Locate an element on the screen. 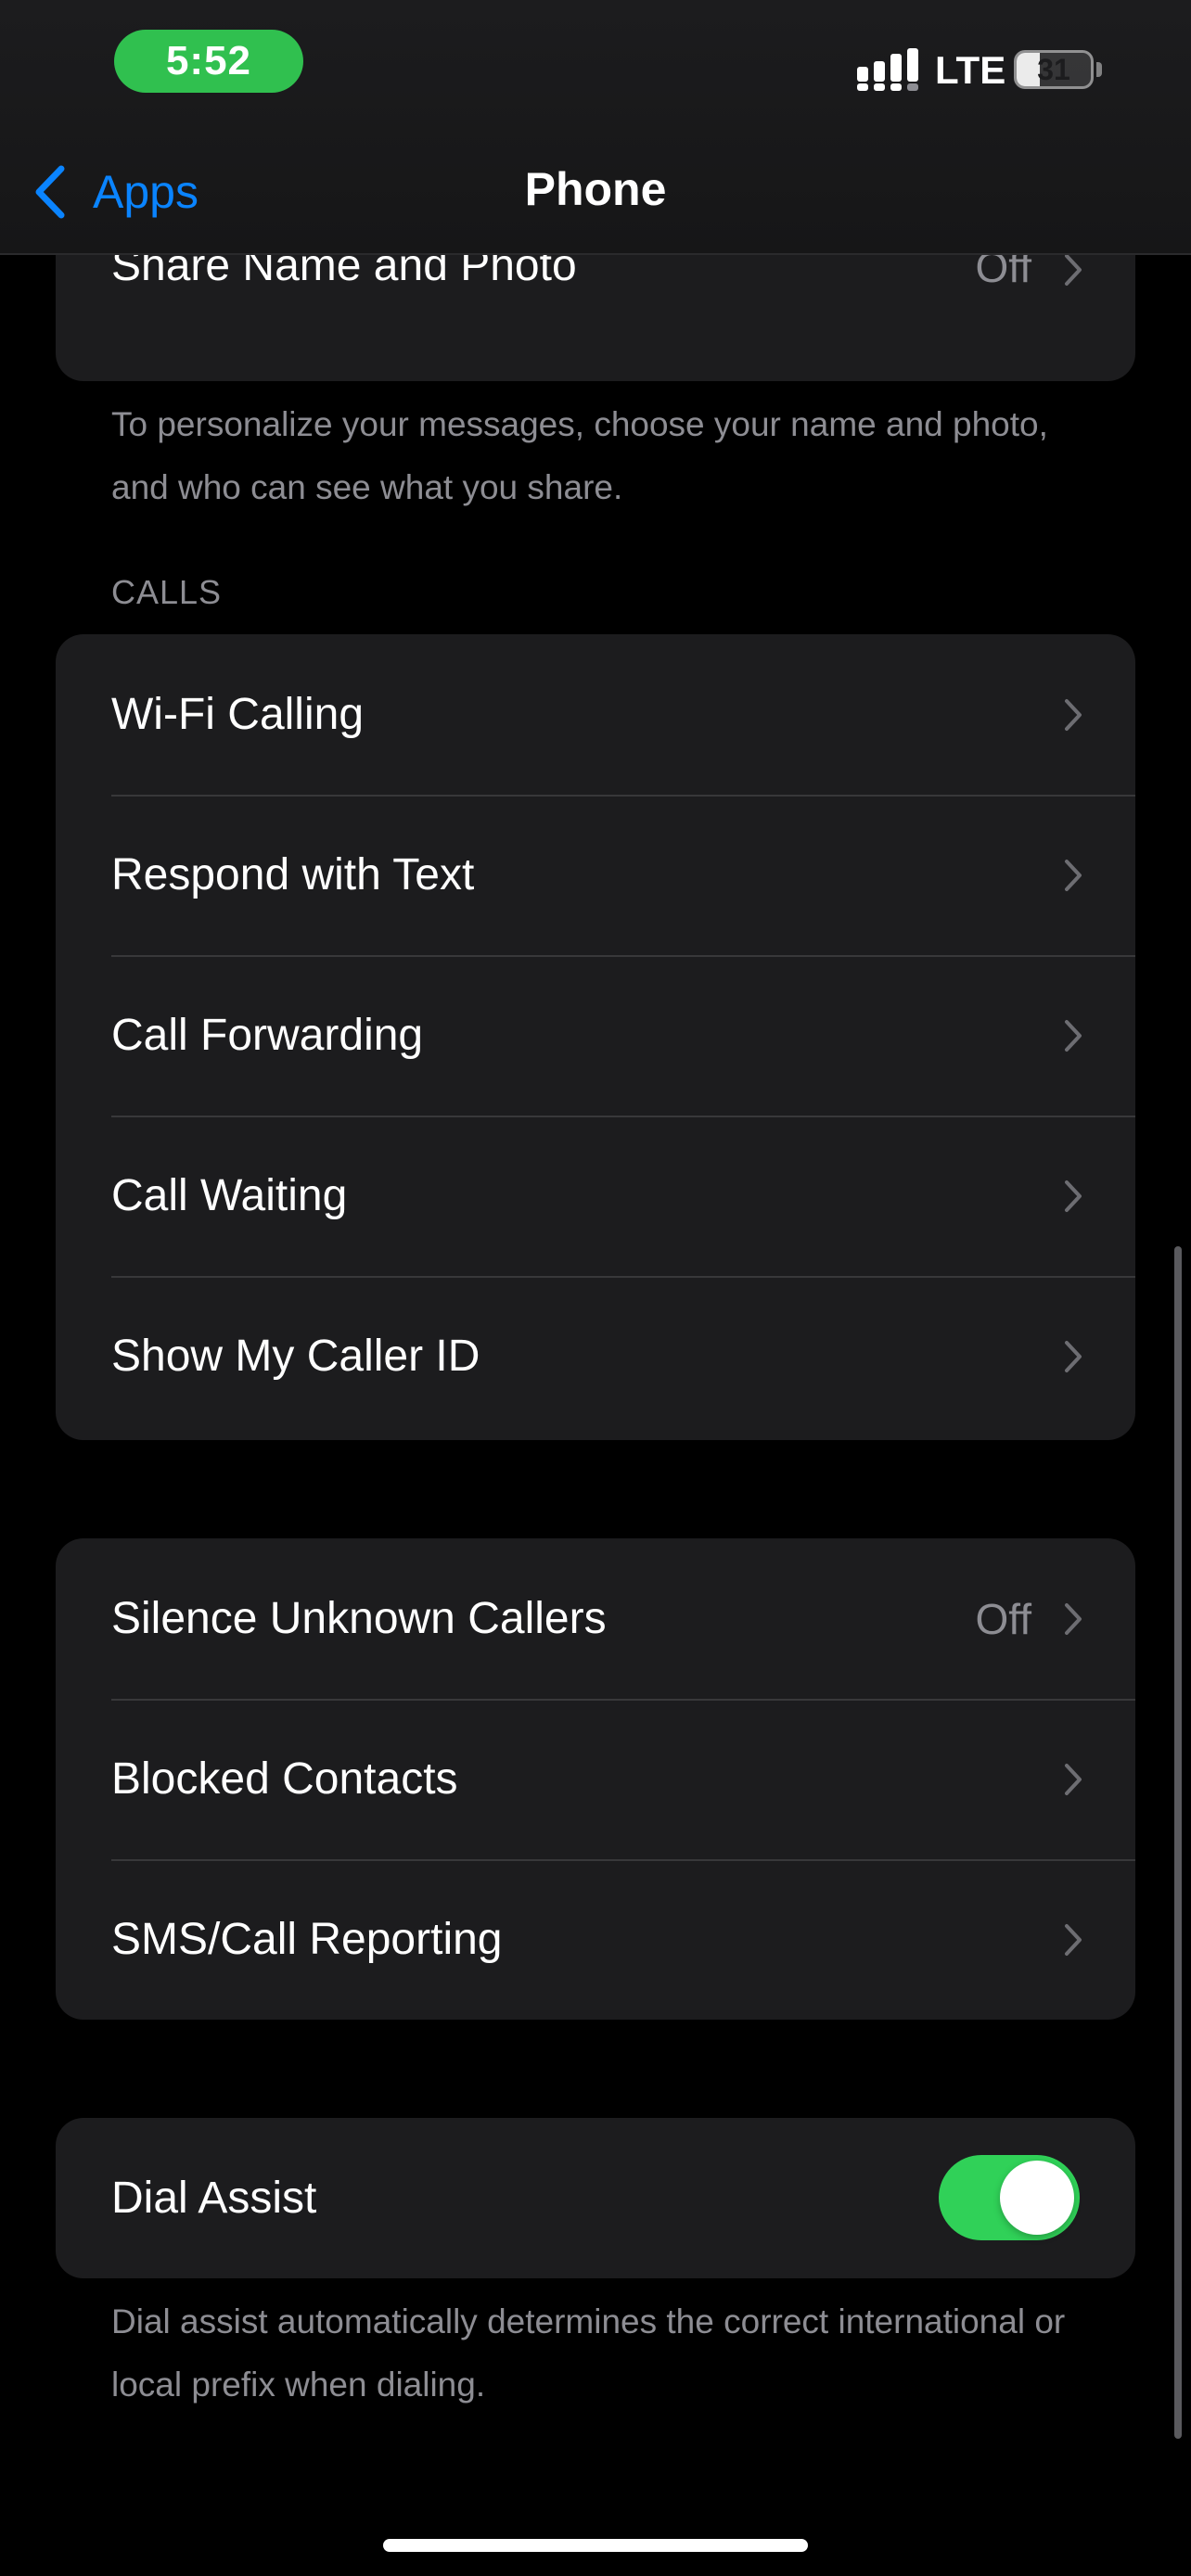 This screenshot has width=1191, height=2576. calls-section-header: CALLS is located at coordinates (167, 592).